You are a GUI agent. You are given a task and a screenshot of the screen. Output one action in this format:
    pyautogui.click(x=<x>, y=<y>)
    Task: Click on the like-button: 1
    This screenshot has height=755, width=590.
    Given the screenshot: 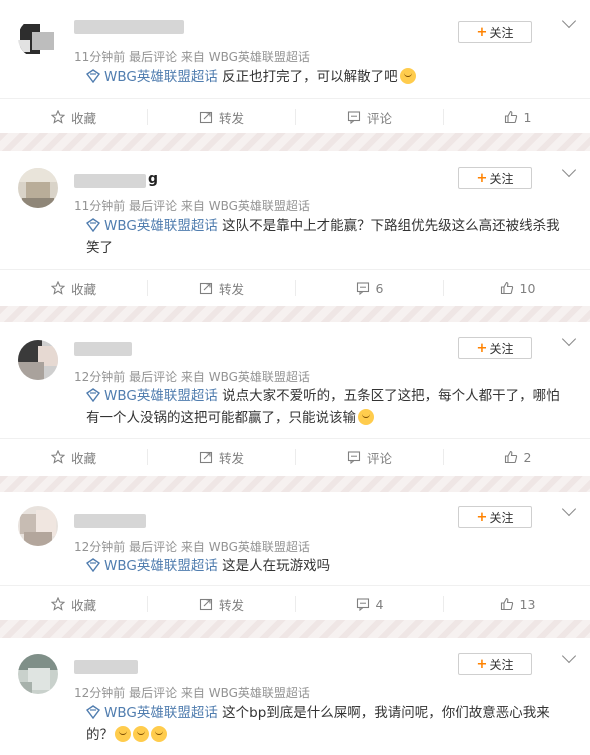 What is the action you would take?
    pyautogui.click(x=517, y=117)
    